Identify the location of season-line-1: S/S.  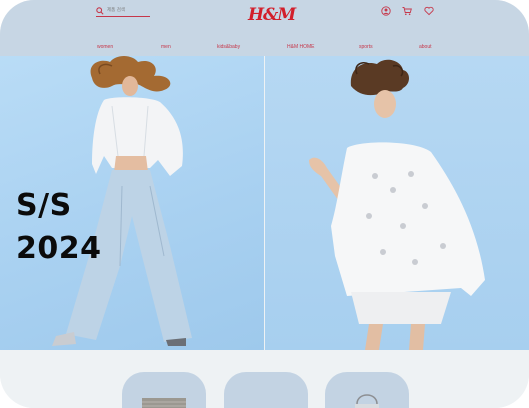
(44, 205).